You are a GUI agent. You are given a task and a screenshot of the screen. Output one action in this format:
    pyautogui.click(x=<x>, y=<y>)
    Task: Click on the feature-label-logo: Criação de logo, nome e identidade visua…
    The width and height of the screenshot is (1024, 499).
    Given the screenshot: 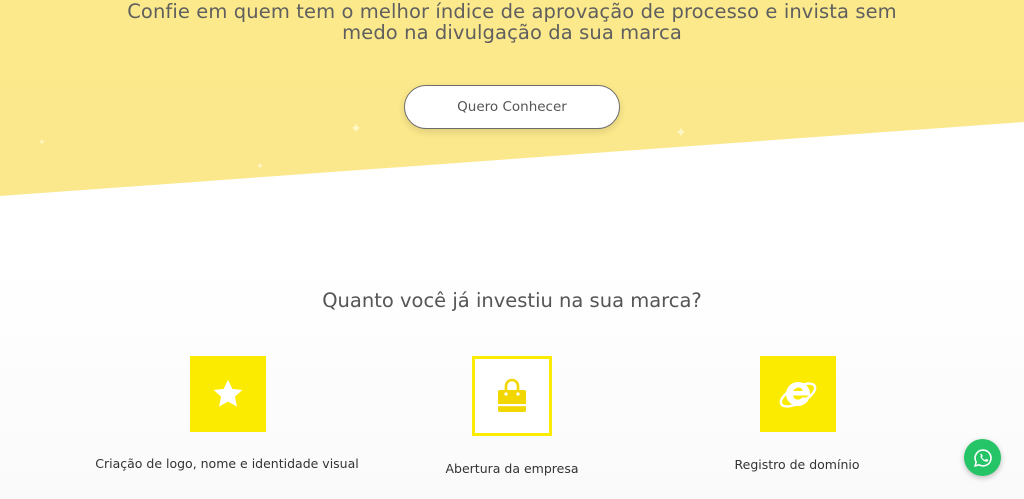 What is the action you would take?
    pyautogui.click(x=227, y=463)
    